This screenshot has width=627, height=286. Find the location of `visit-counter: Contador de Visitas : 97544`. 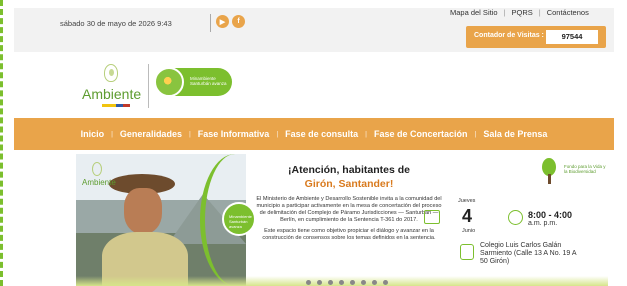

visit-counter: Contador de Visitas : 97544 is located at coordinates (536, 37).